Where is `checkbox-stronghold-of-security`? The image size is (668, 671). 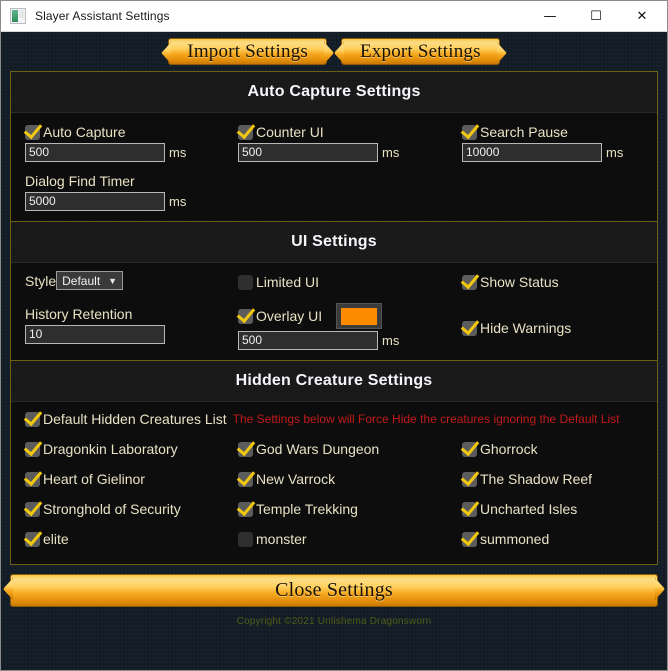 checkbox-stronghold-of-security is located at coordinates (32, 509).